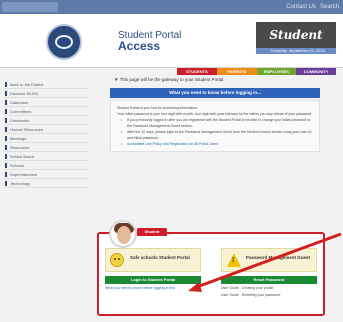  I want to click on sidebar-item: Resources, so click(46, 147).